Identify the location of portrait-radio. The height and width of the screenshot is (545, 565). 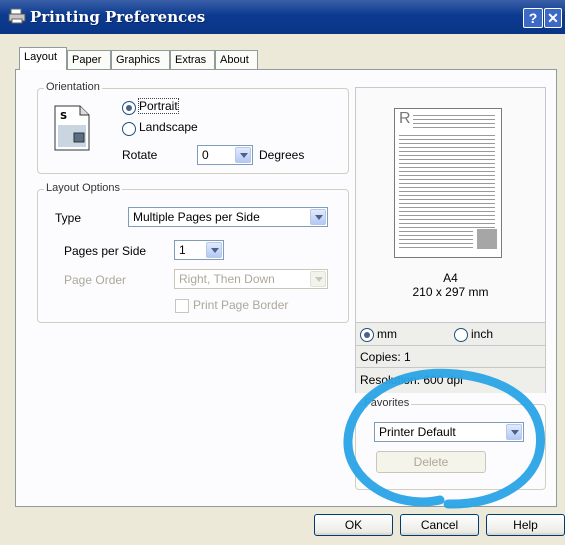
(129, 108).